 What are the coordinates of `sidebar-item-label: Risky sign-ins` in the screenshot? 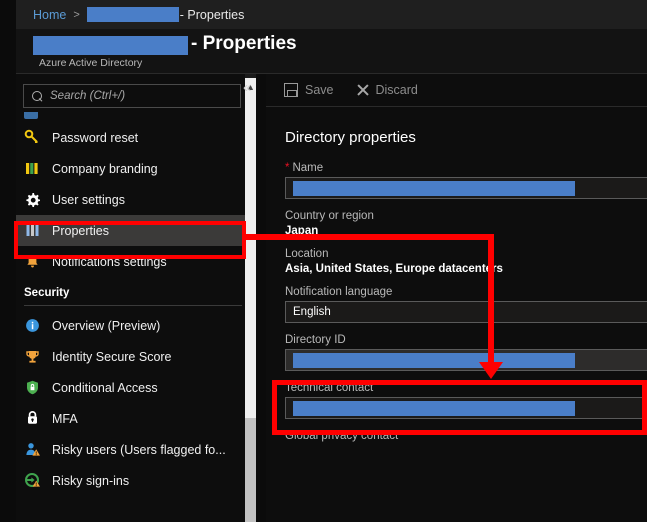 It's located at (91, 480).